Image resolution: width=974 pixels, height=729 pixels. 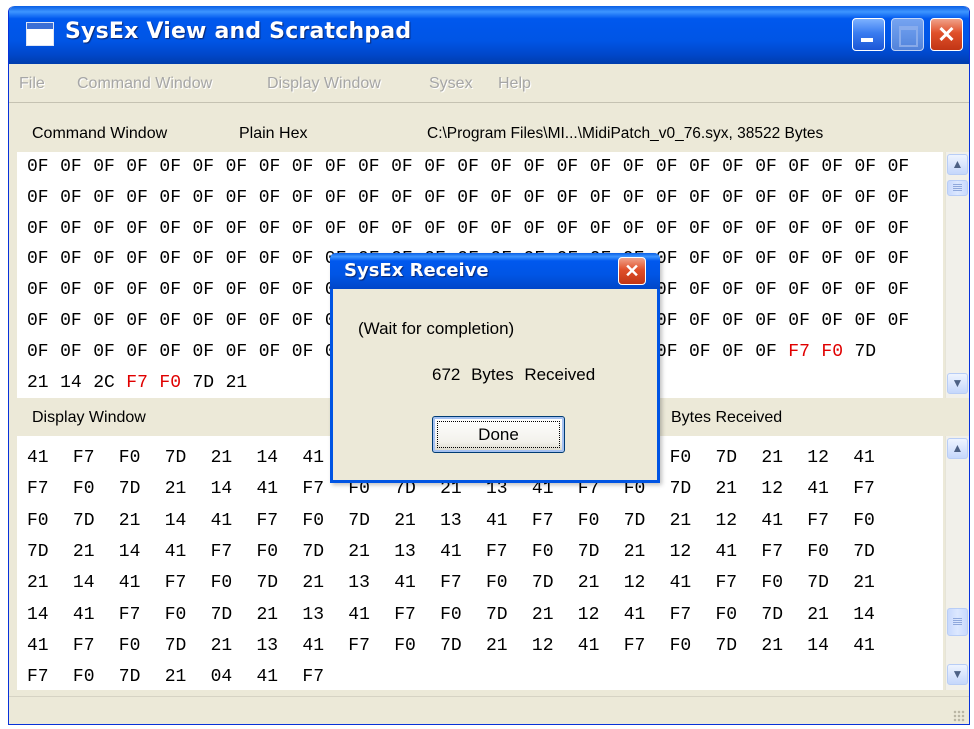 I want to click on display-scroll-up-button: ▲, so click(x=957, y=448).